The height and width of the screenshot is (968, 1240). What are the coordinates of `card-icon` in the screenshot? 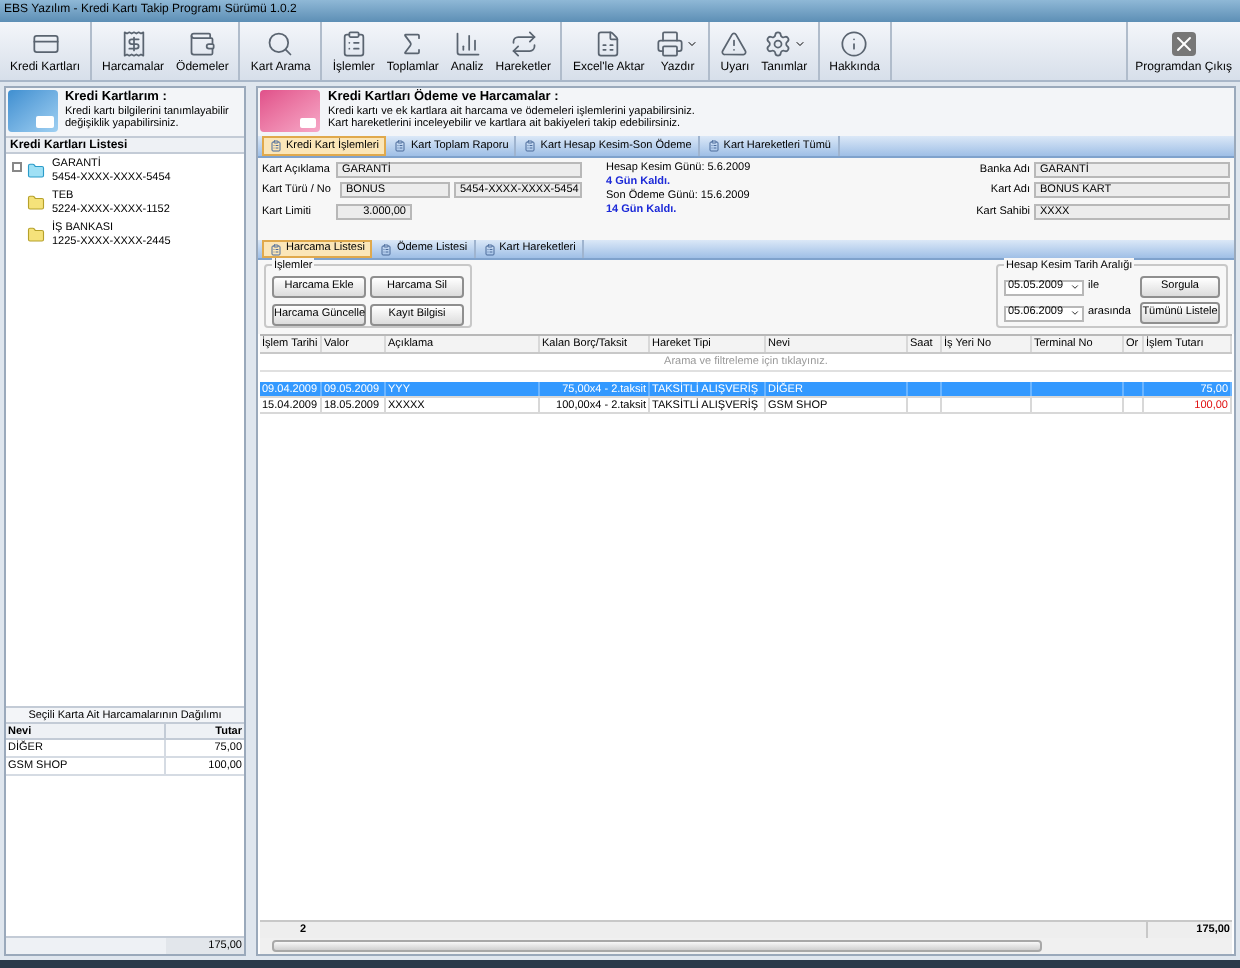 It's located at (45, 44).